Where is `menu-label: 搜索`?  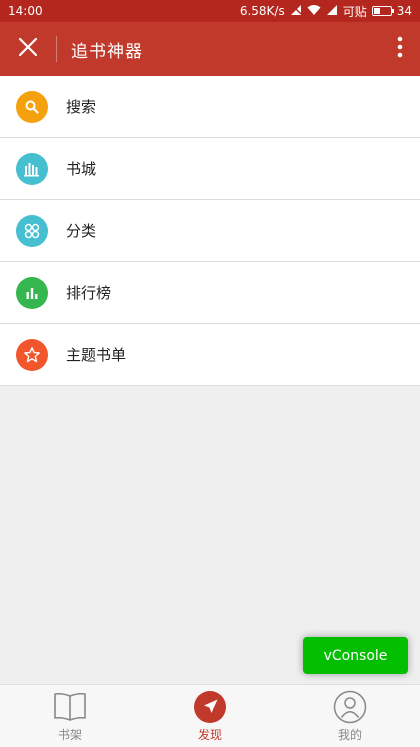
menu-label: 搜索 is located at coordinates (81, 107).